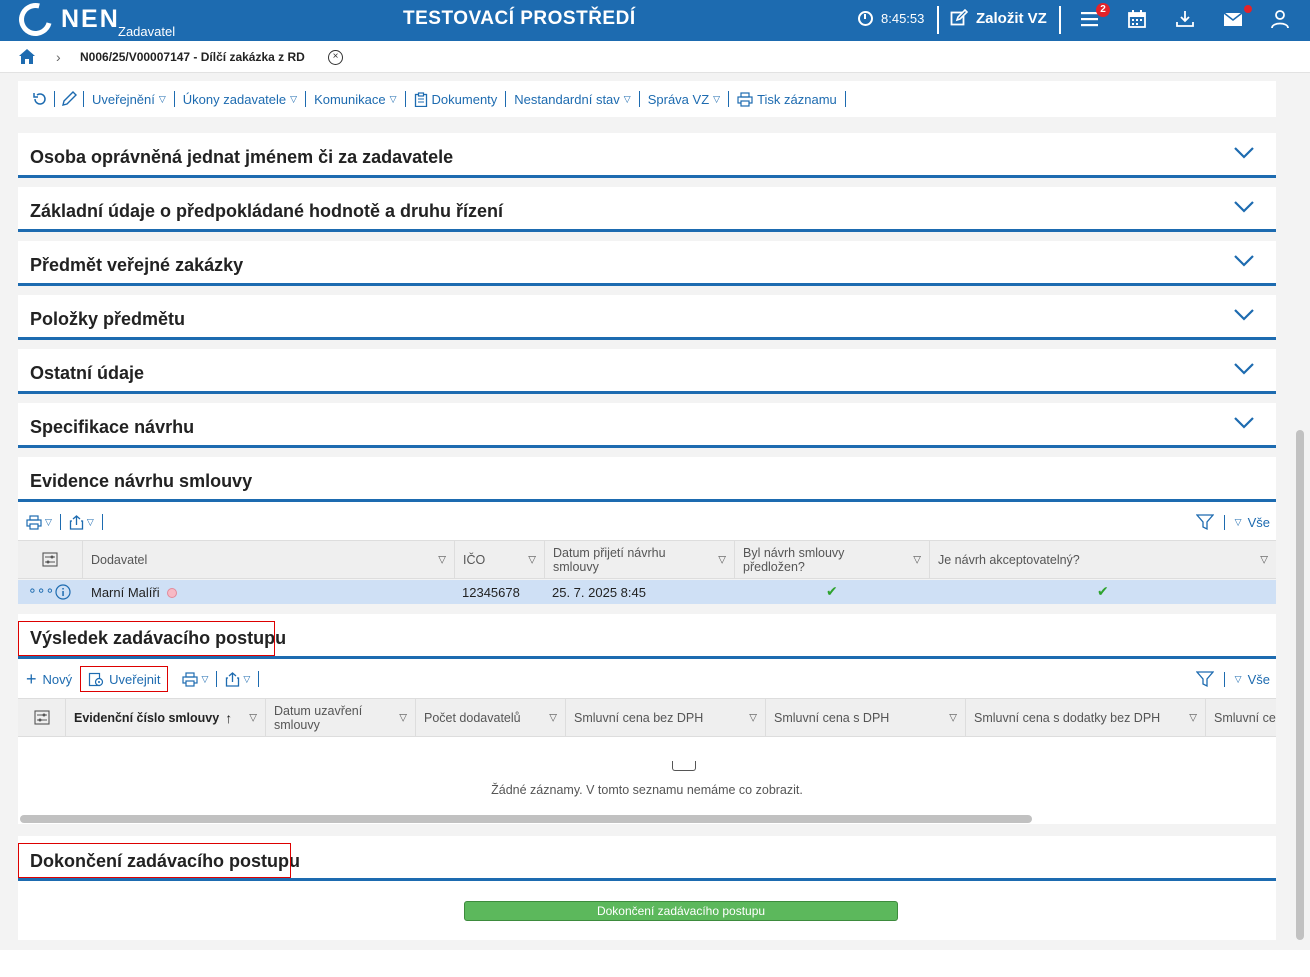  I want to click on empty-tray-icon, so click(684, 766).